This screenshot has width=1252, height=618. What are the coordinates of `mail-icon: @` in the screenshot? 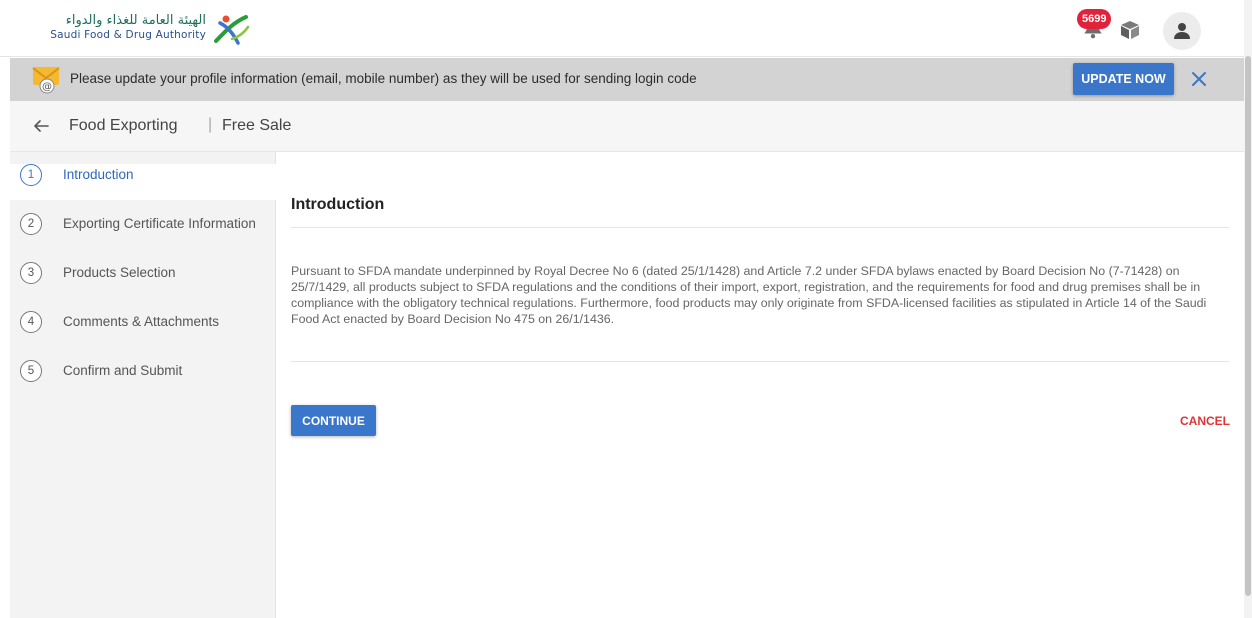 It's located at (46, 80).